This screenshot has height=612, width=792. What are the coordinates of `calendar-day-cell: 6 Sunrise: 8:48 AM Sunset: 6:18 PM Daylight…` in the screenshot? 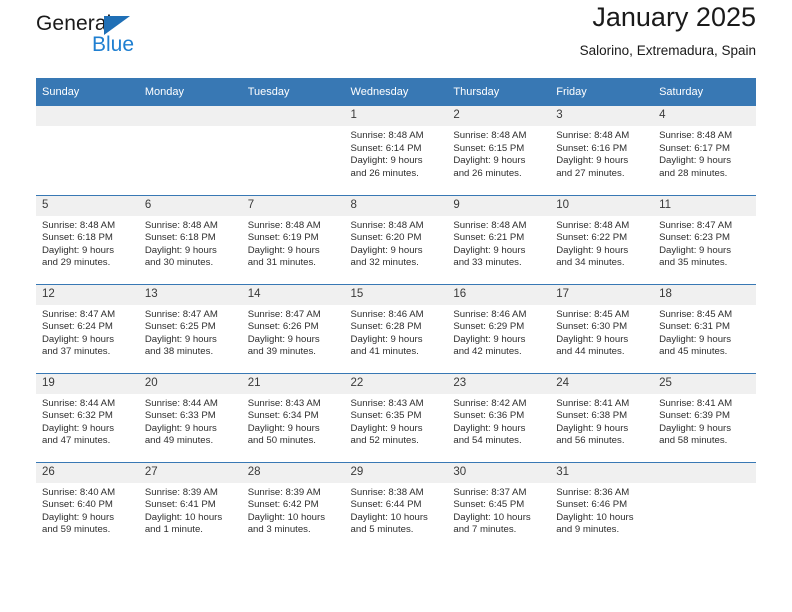 It's located at (190, 239).